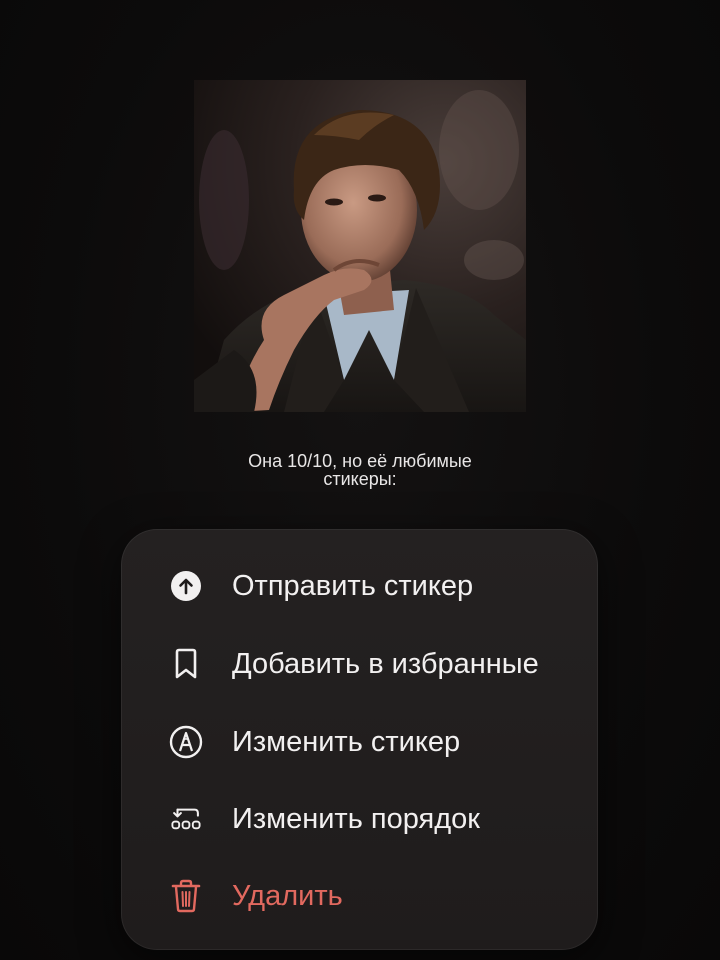 The width and height of the screenshot is (720, 960). I want to click on edit-pen-circle-icon, so click(186, 742).